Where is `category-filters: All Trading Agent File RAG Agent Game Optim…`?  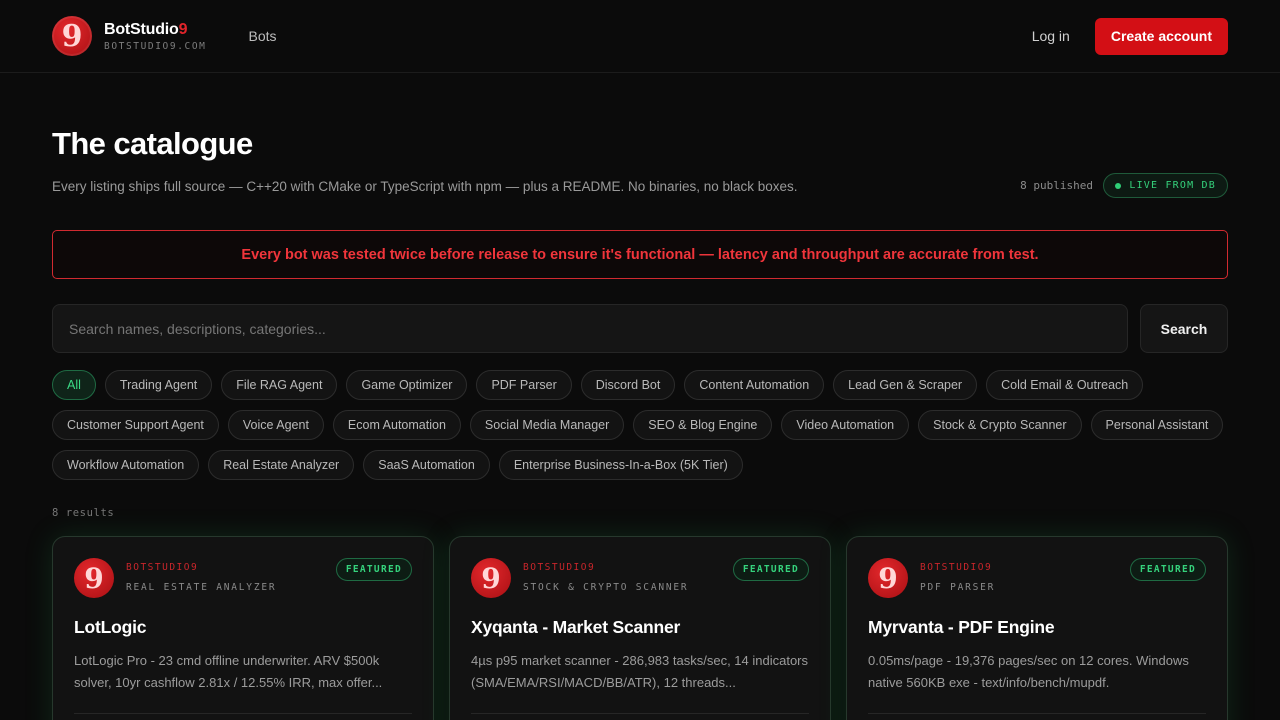 category-filters: All Trading Agent File RAG Agent Game Optim… is located at coordinates (642, 425).